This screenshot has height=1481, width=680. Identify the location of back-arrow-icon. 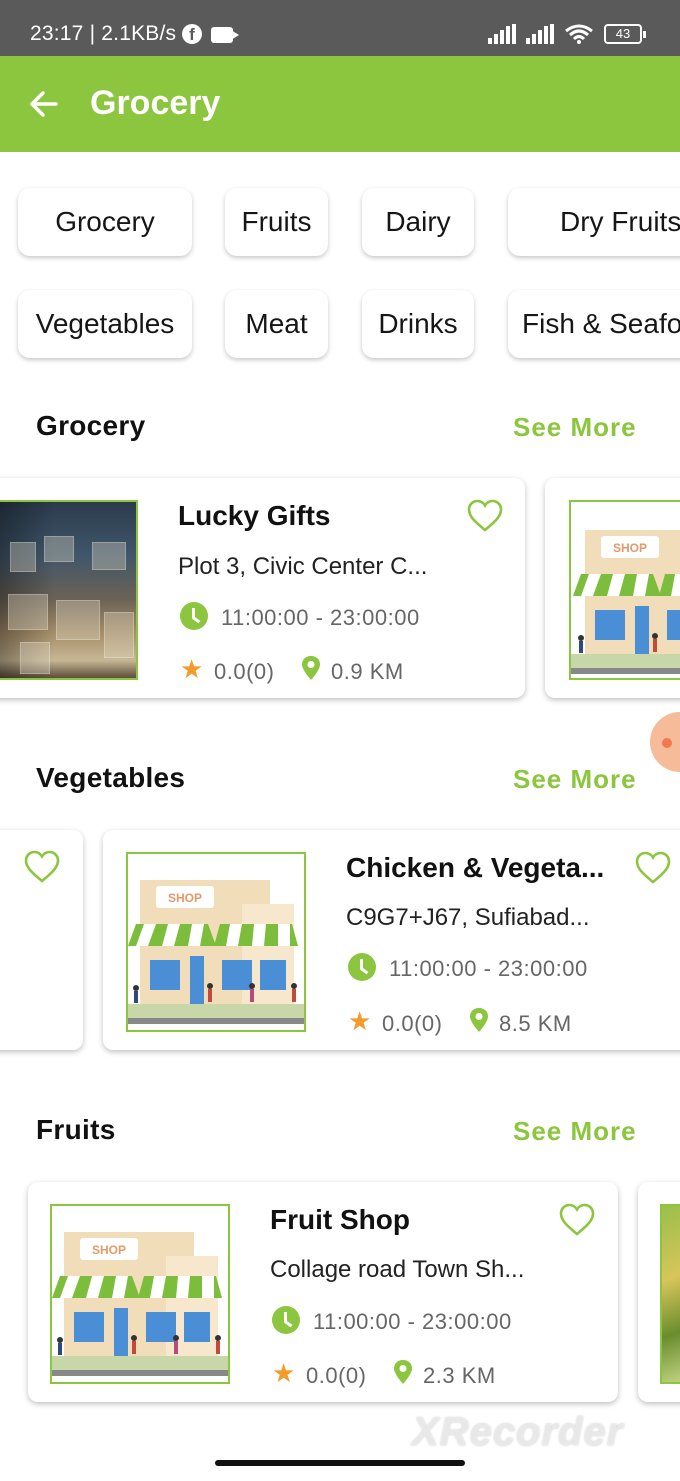
(44, 104).